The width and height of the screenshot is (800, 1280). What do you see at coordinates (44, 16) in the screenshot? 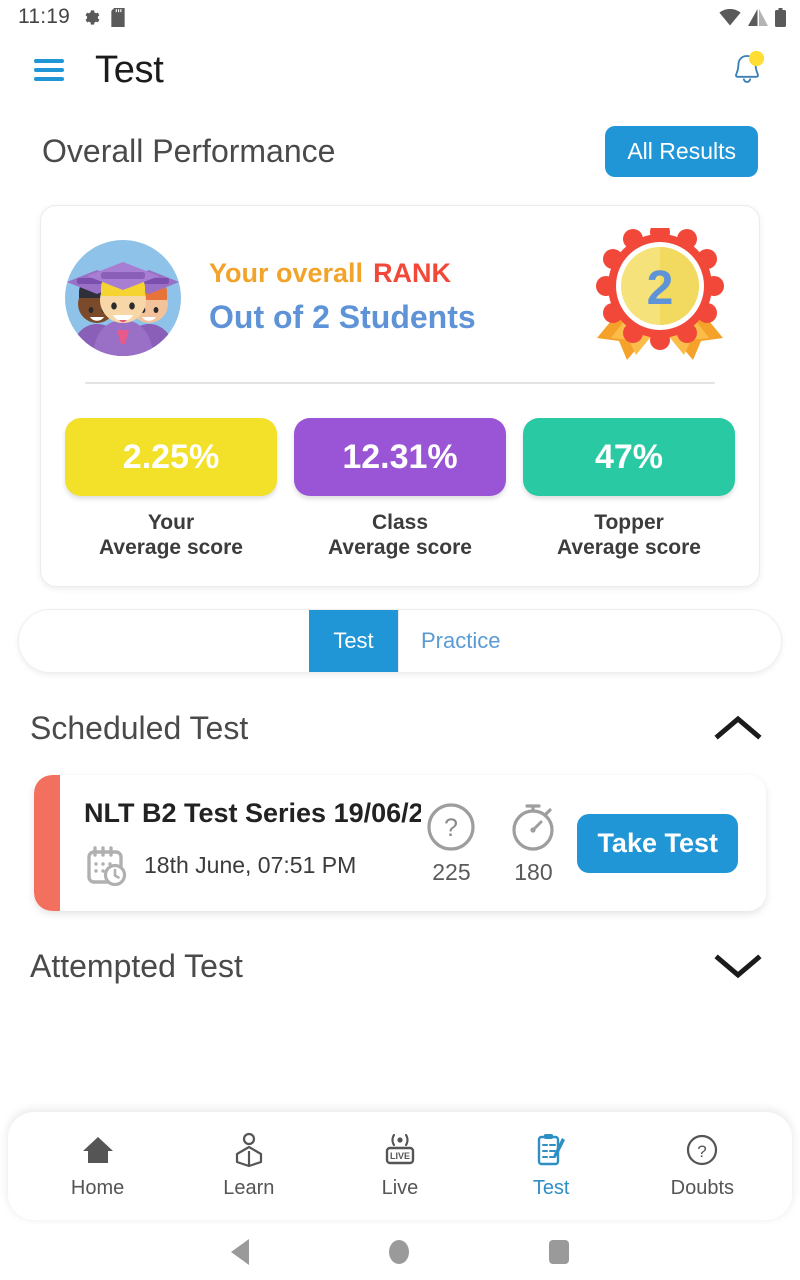
I see `status-bar-clock: 11:19` at bounding box center [44, 16].